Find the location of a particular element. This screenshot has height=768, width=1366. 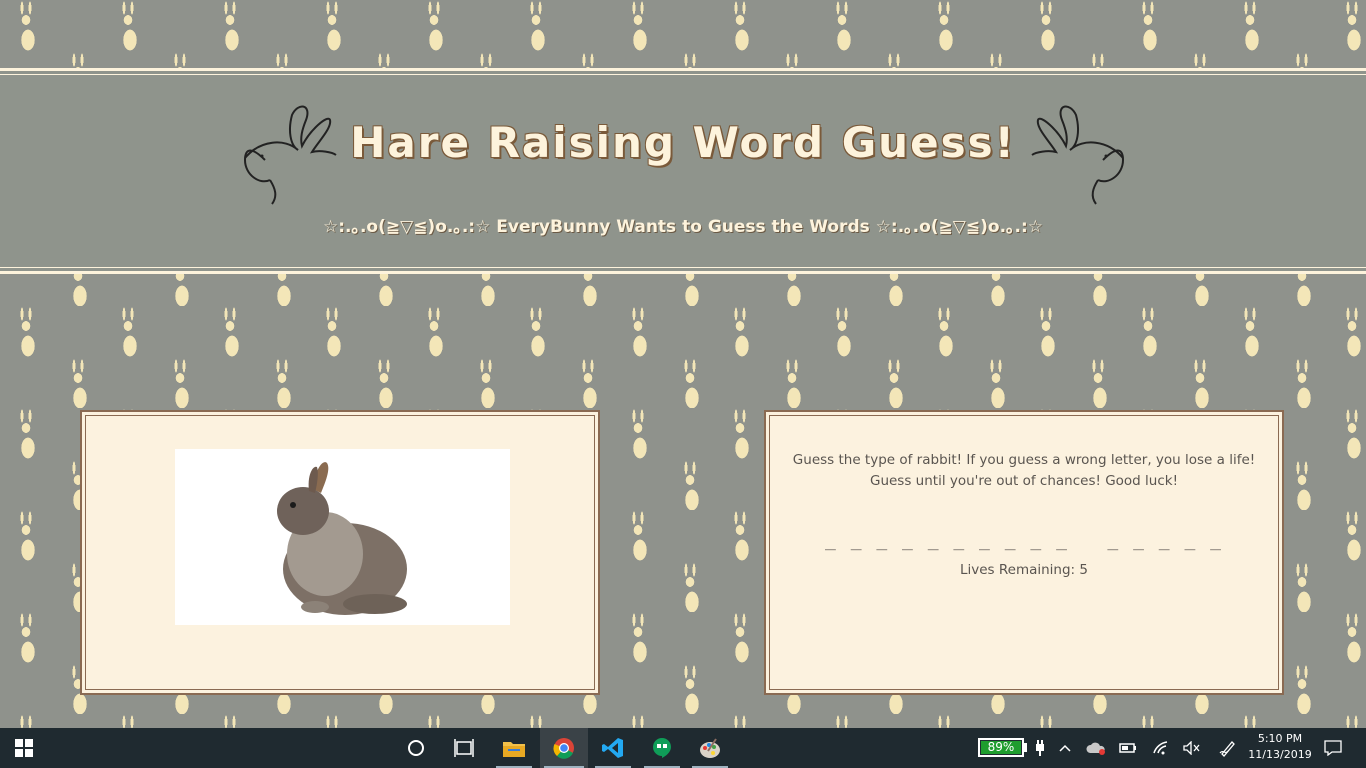

clock-date: 11/13/2019 is located at coordinates (1280, 754).